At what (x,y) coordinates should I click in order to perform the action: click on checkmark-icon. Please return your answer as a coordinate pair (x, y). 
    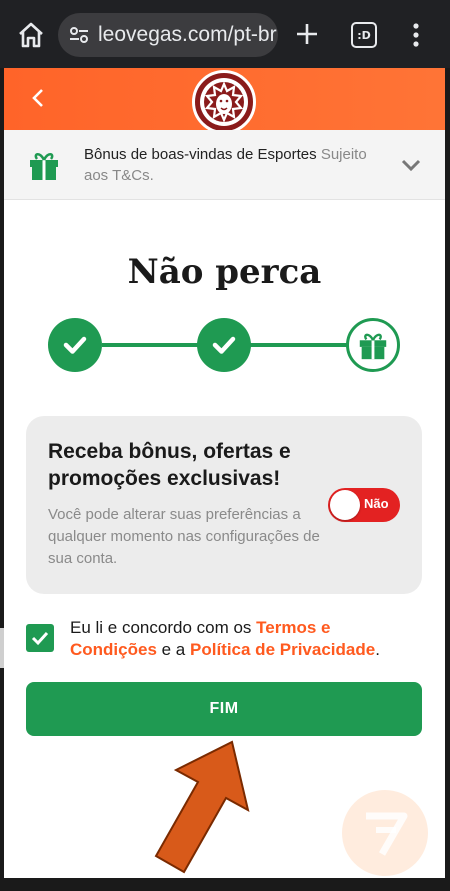
    Looking at the image, I should click on (40, 638).